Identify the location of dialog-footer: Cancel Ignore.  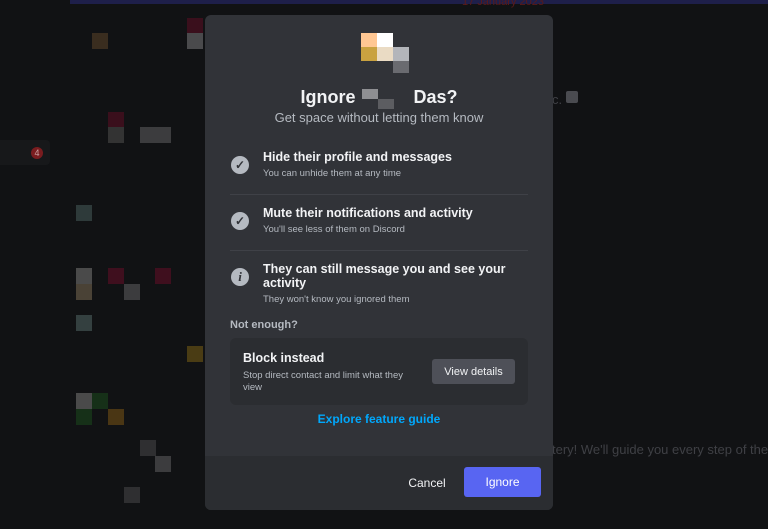
(379, 483).